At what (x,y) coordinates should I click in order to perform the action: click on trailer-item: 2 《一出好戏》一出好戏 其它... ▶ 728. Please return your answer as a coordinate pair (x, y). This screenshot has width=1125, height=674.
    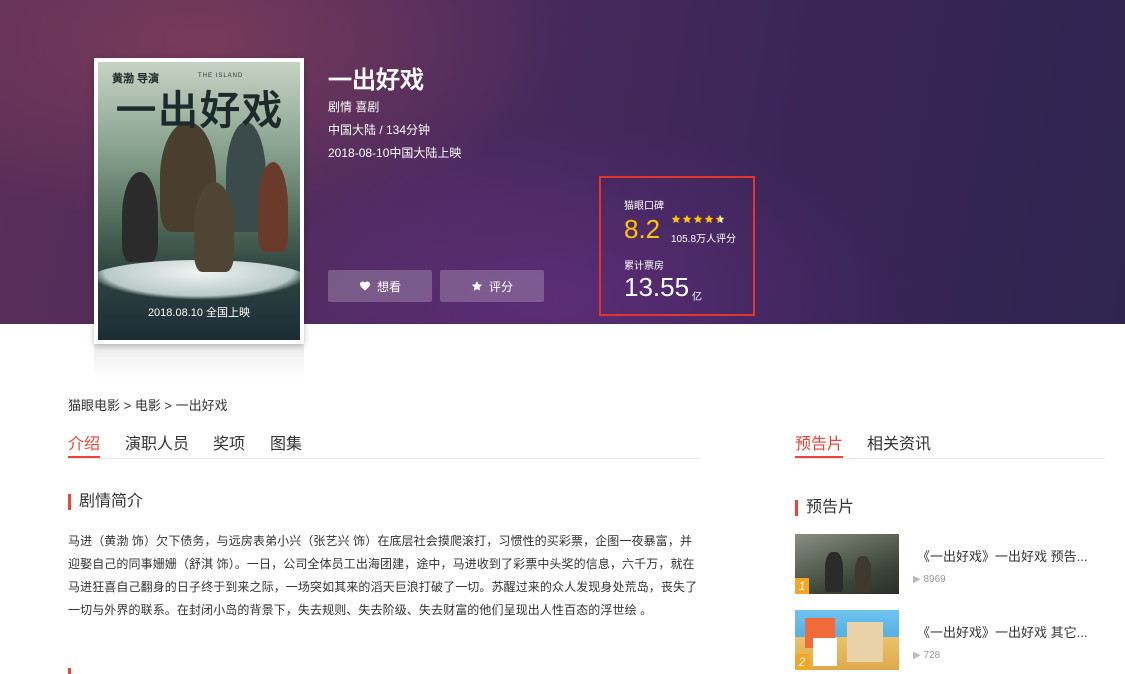
    Looking at the image, I should click on (955, 640).